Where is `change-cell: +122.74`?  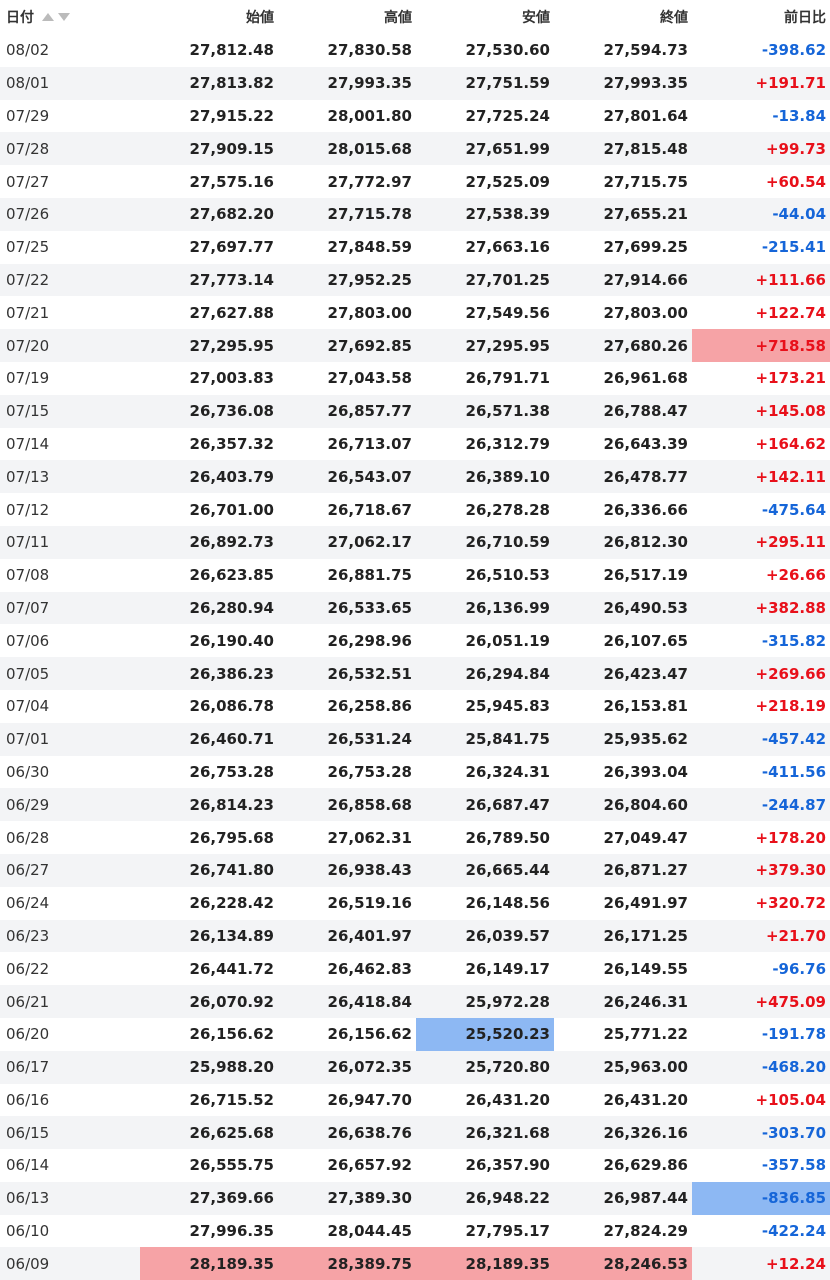 change-cell: +122.74 is located at coordinates (790, 312).